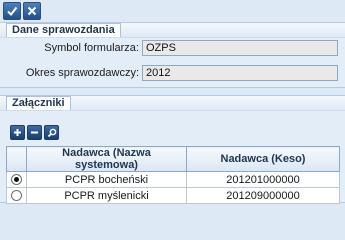 This screenshot has height=240, width=345. I want to click on search-attachment-button, so click(51, 132).